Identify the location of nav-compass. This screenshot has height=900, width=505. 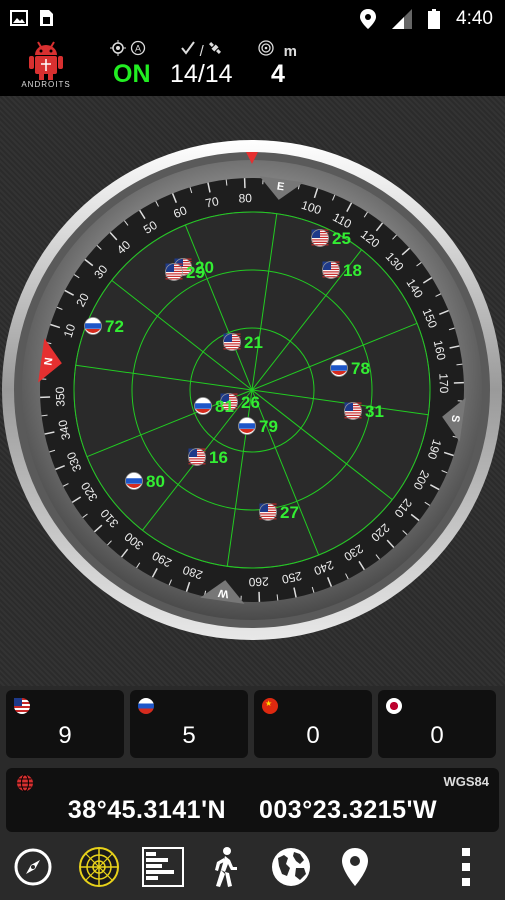
(33, 867).